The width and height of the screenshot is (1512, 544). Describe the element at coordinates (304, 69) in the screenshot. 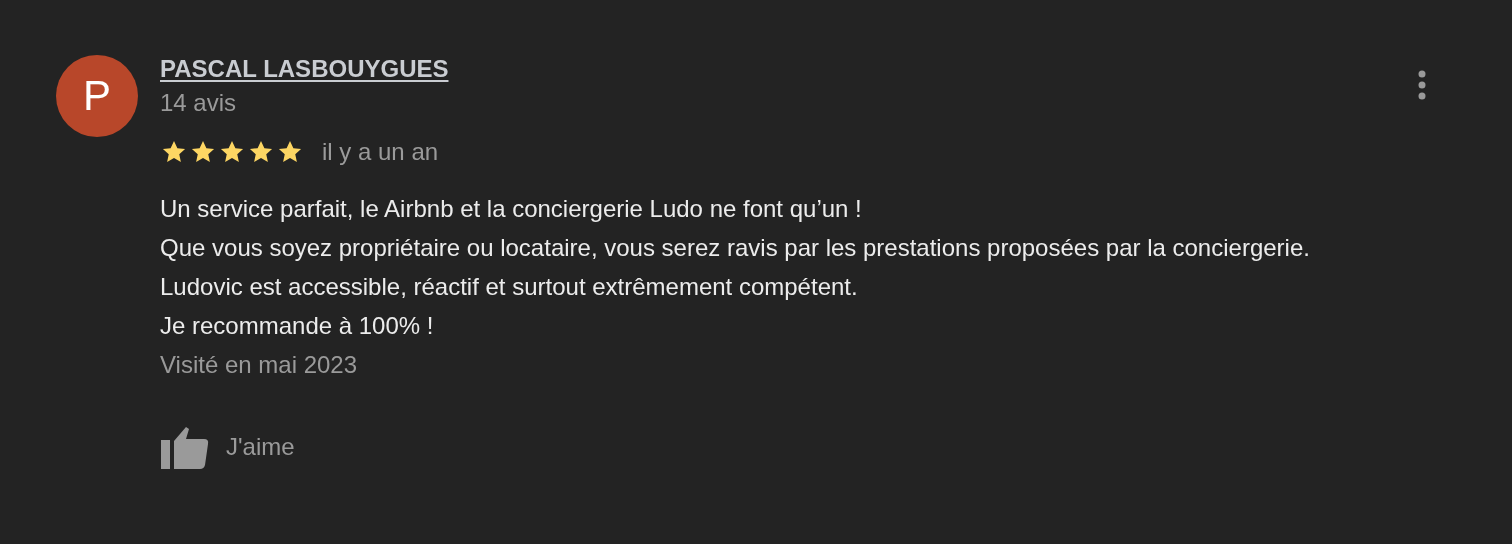

I see `author-name-link: PASCAL LASBOUYGUES` at that location.